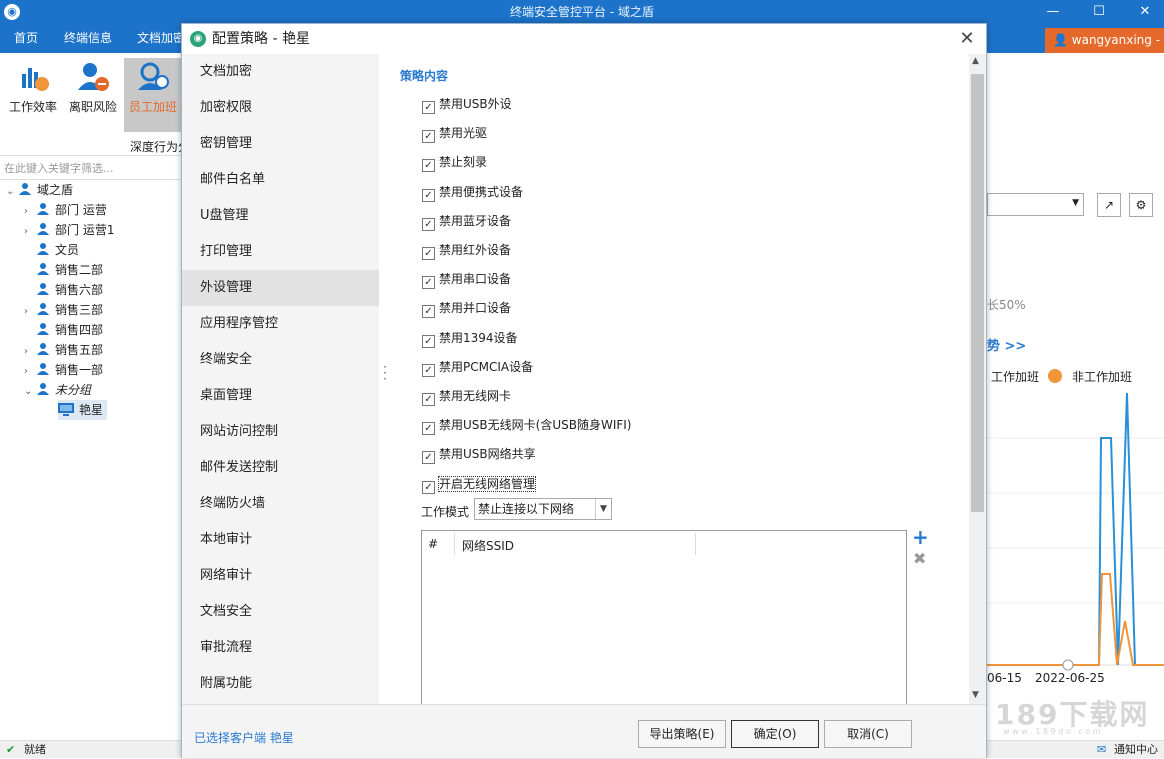 The image size is (1164, 759). Describe the element at coordinates (486, 366) in the screenshot. I see `checkbox-label: 禁用PCMCIA设备` at that location.